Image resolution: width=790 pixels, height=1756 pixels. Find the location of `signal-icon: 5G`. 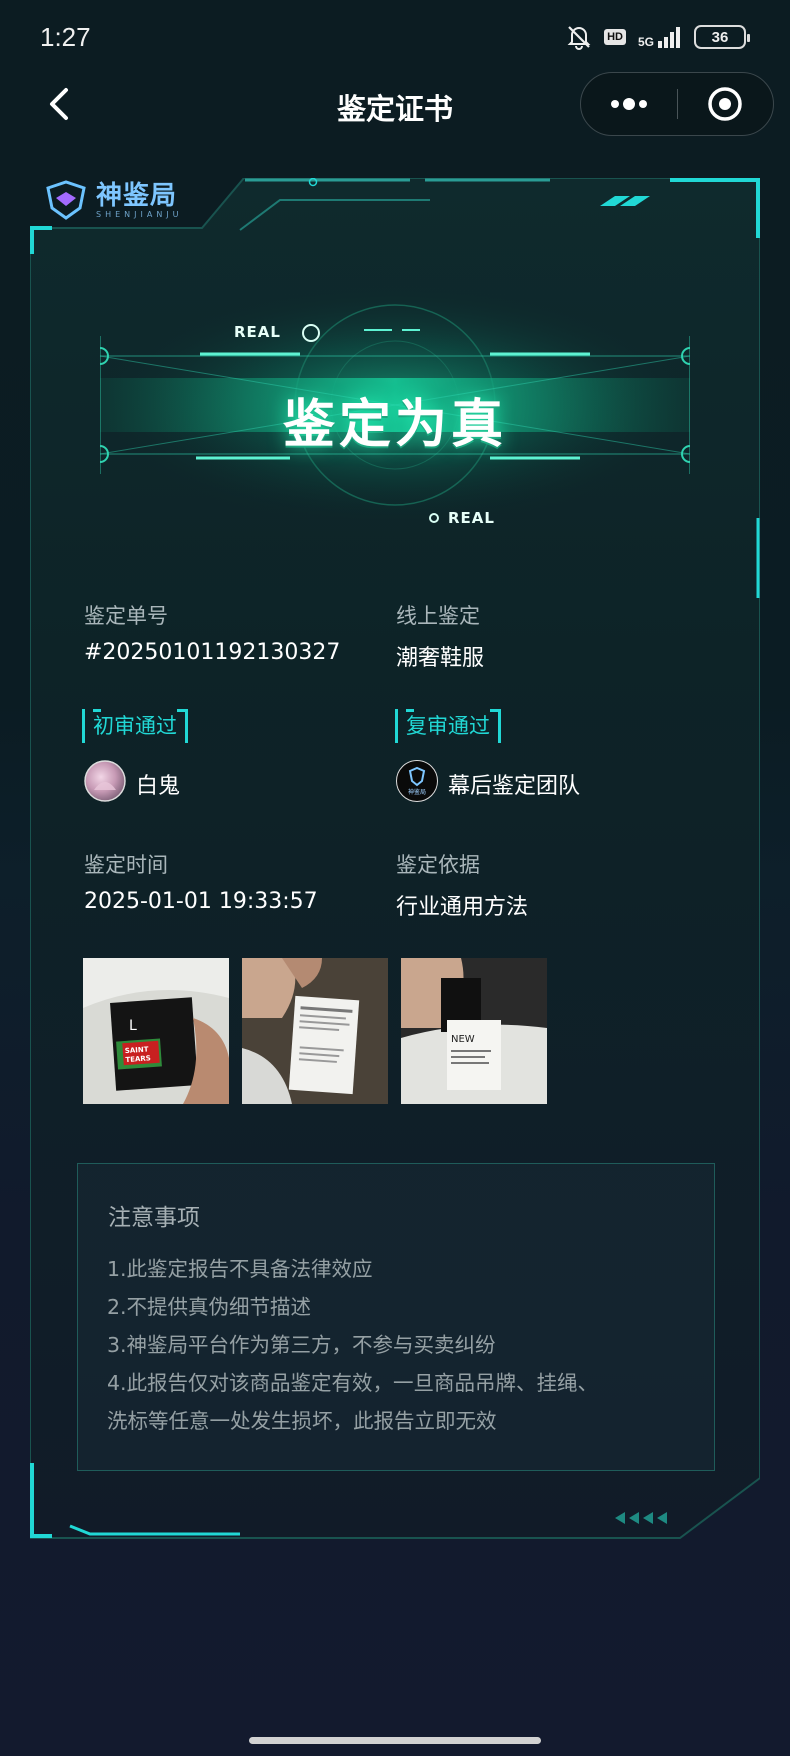

signal-icon: 5G is located at coordinates (660, 37).